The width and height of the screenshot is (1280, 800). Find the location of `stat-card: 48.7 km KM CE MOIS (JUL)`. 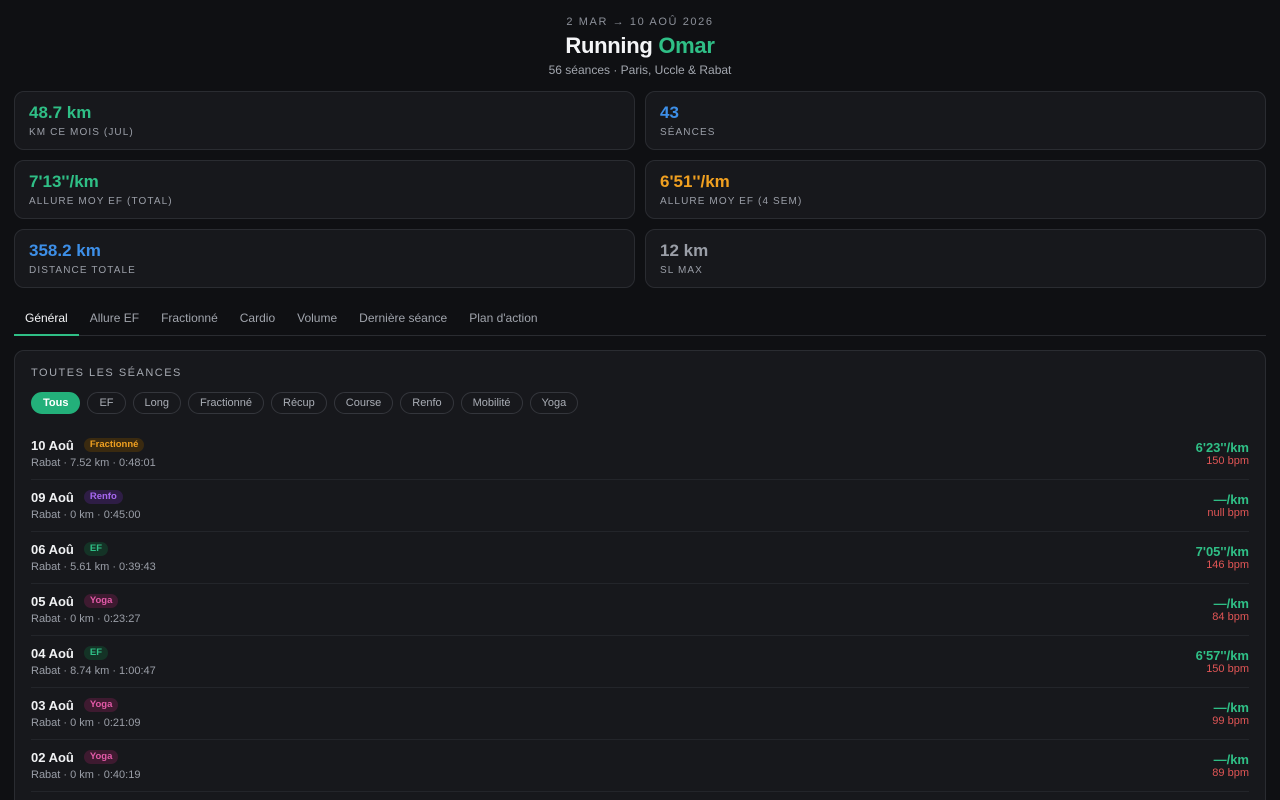

stat-card: 48.7 km KM CE MOIS (JUL) is located at coordinates (324, 120).